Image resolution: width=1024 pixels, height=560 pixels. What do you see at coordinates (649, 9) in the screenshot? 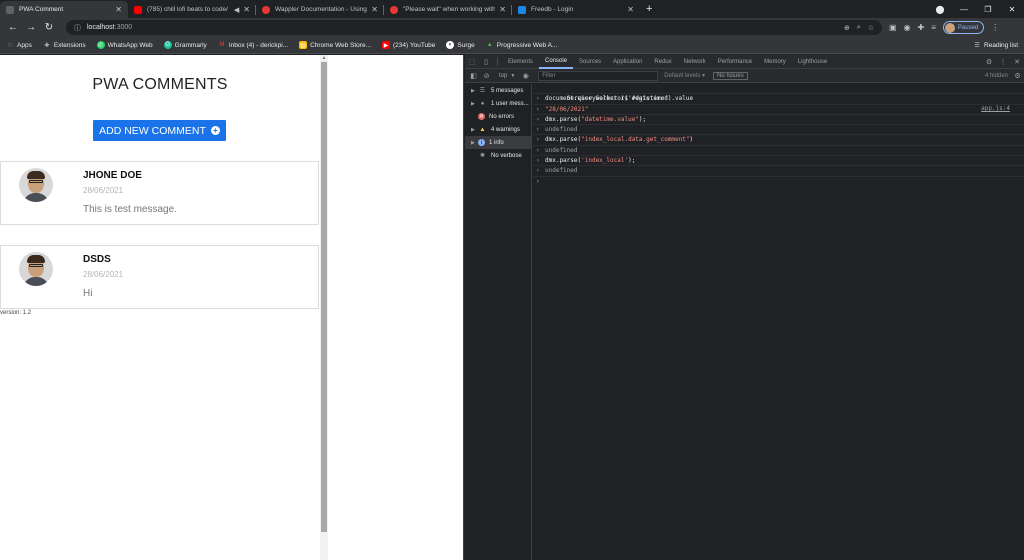
I see `new-tab-button: +` at bounding box center [649, 9].